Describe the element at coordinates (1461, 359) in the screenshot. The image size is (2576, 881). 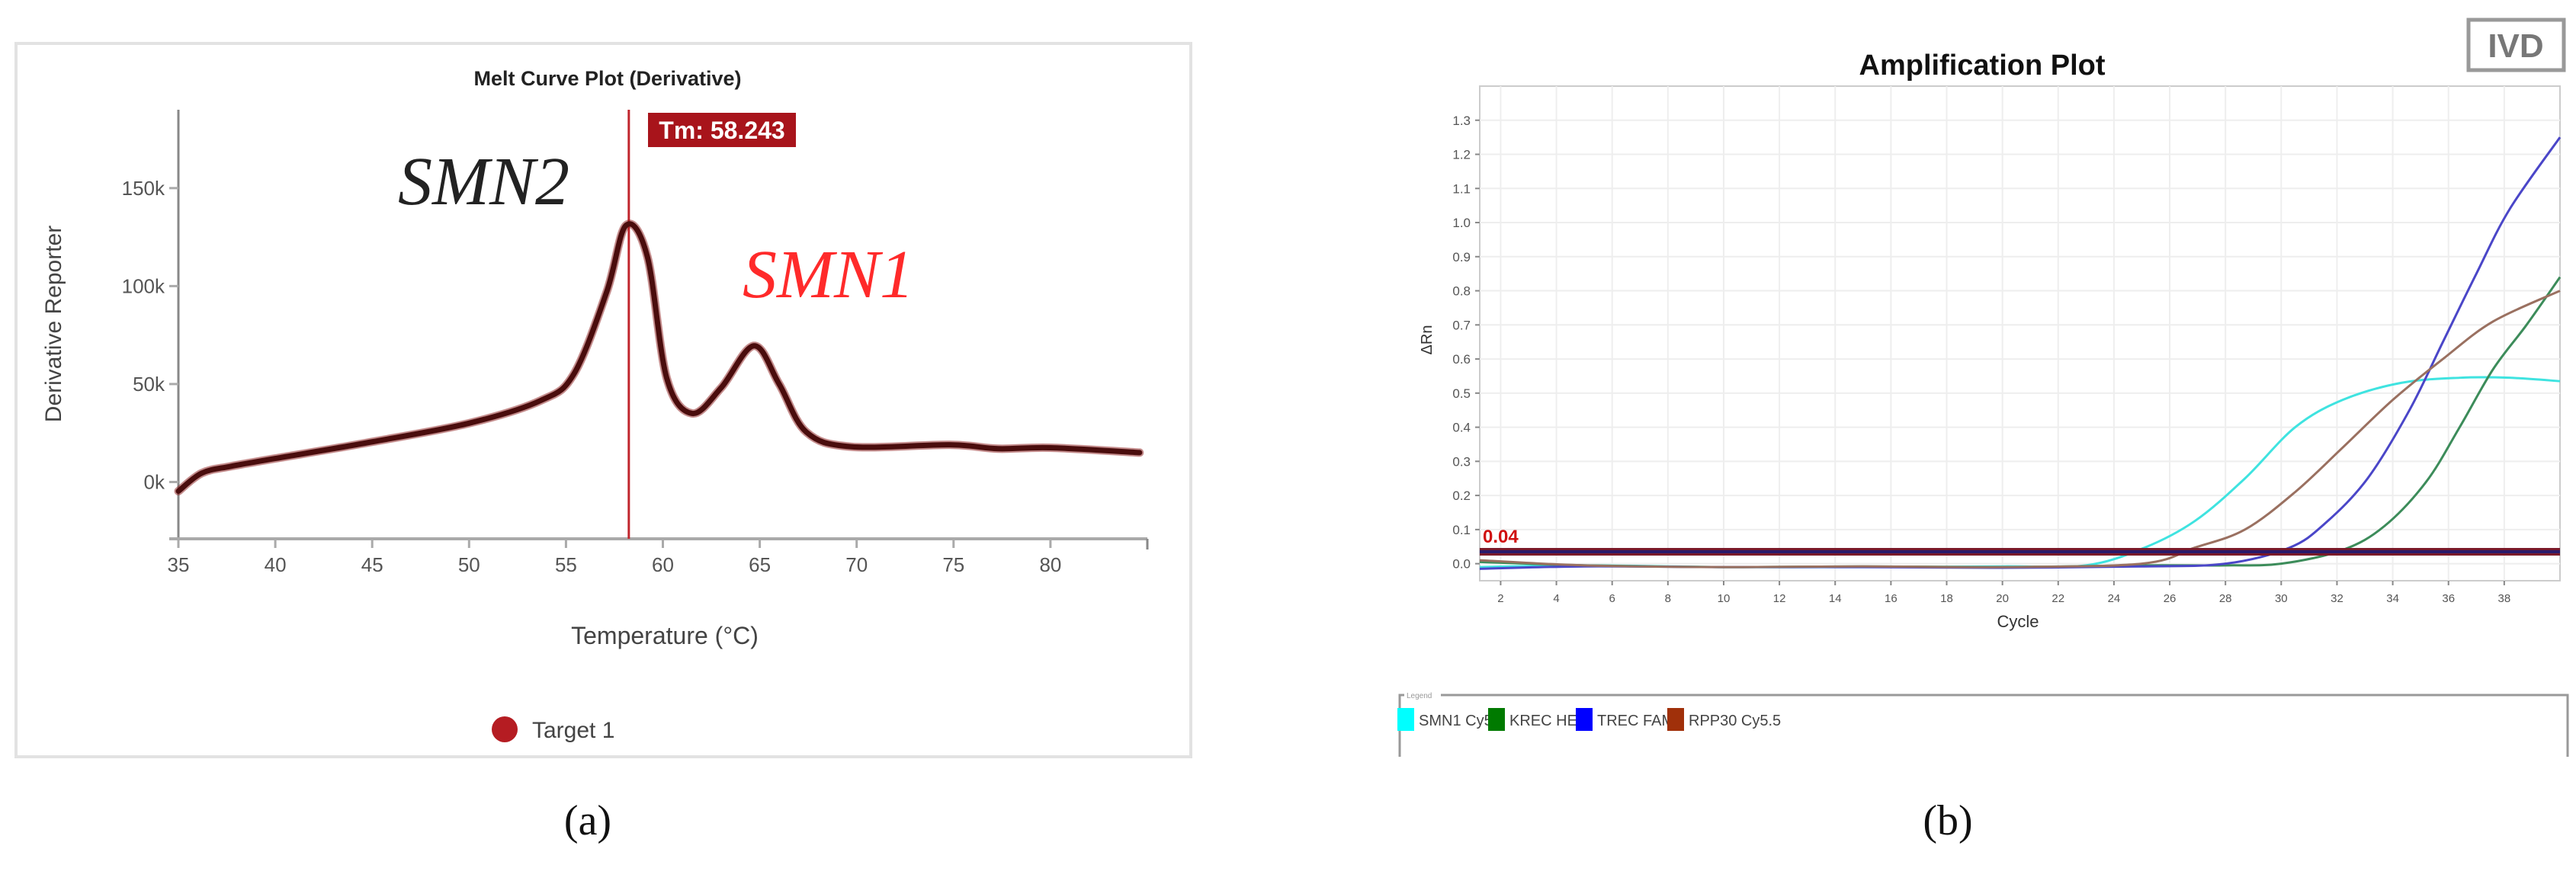
I see `amp-y-tick-label: 0.6` at that location.